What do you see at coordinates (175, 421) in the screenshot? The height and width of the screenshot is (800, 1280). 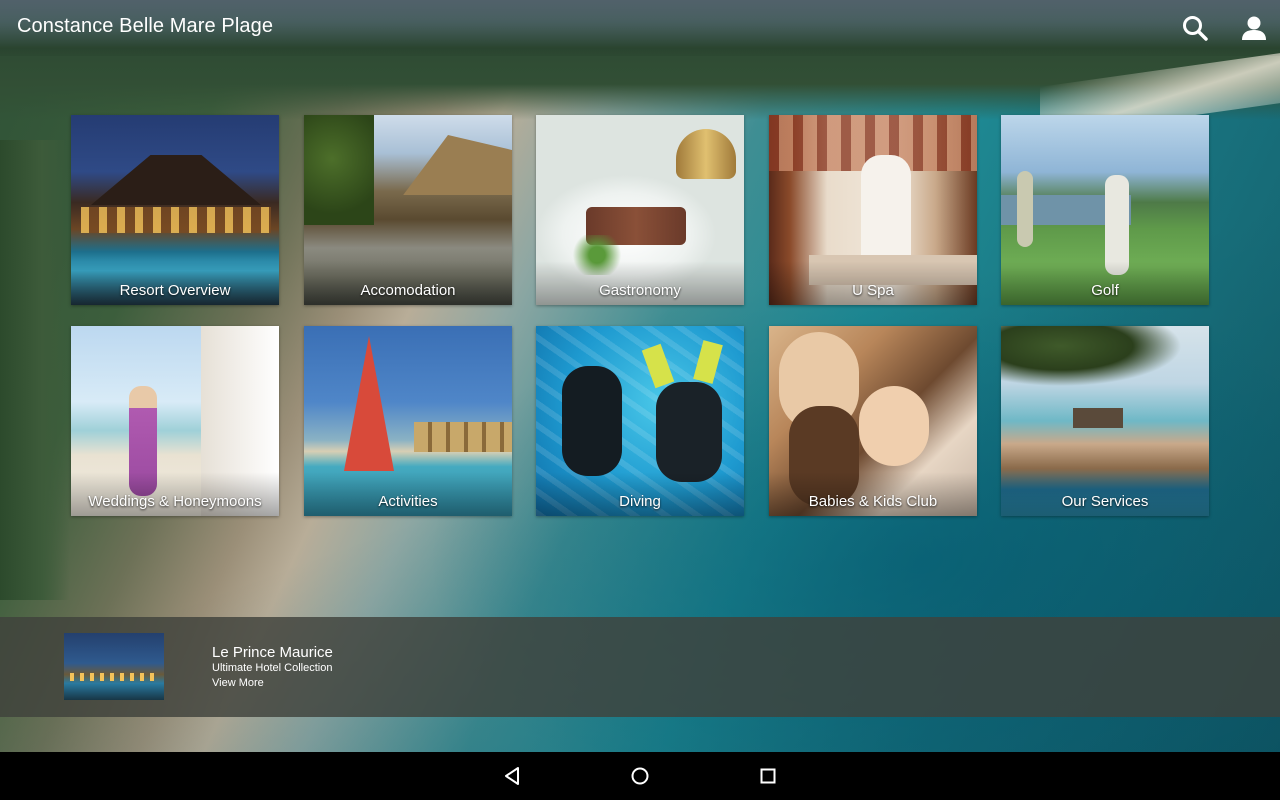 I see `tile-weddings-honeymoons: Weddings & Honeymoons` at bounding box center [175, 421].